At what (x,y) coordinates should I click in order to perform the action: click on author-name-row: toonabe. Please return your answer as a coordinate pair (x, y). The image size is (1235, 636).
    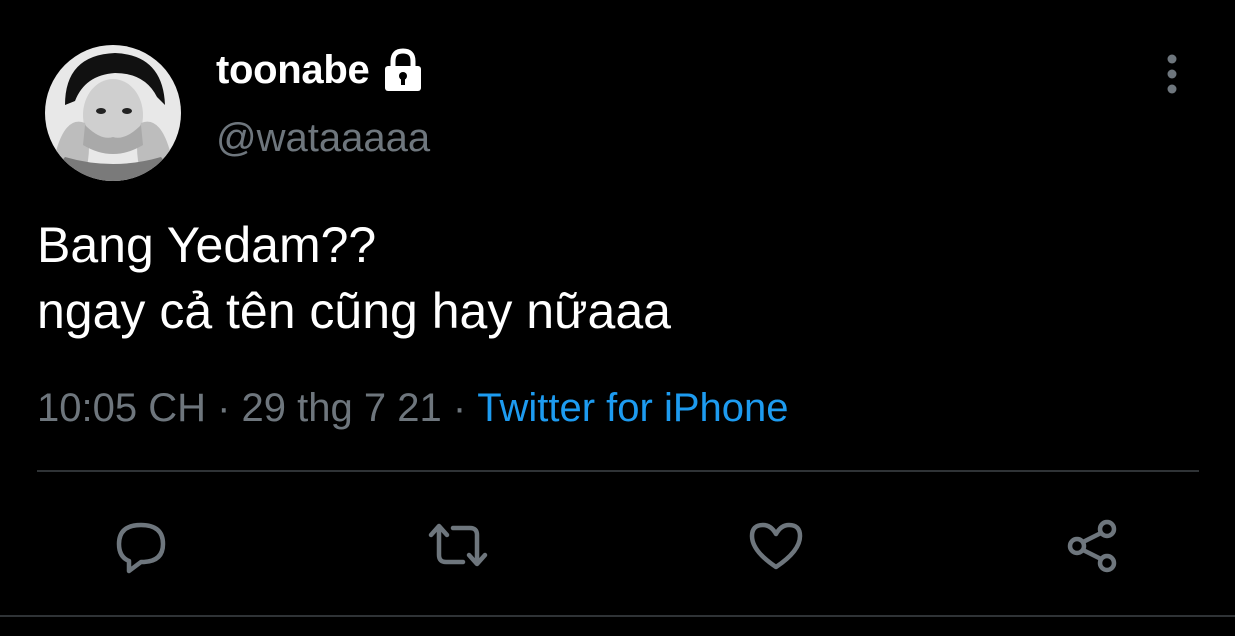
    Looking at the image, I should click on (320, 70).